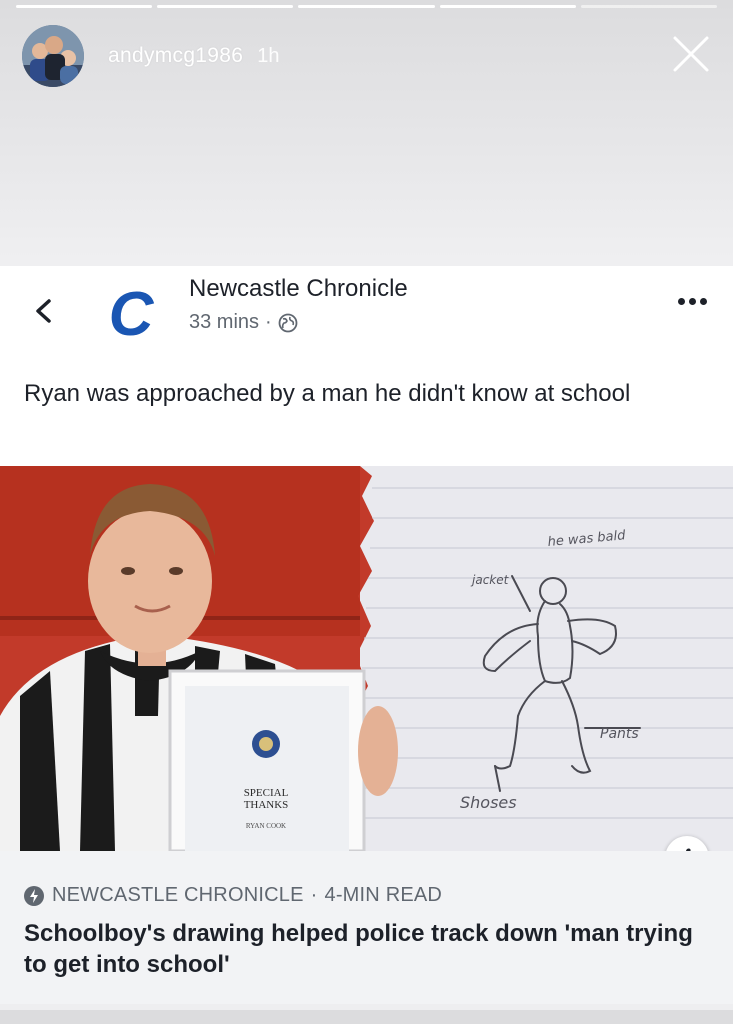 Image resolution: width=733 pixels, height=1024 pixels. Describe the element at coordinates (268, 55) in the screenshot. I see `story-timestamp: 1h` at that location.